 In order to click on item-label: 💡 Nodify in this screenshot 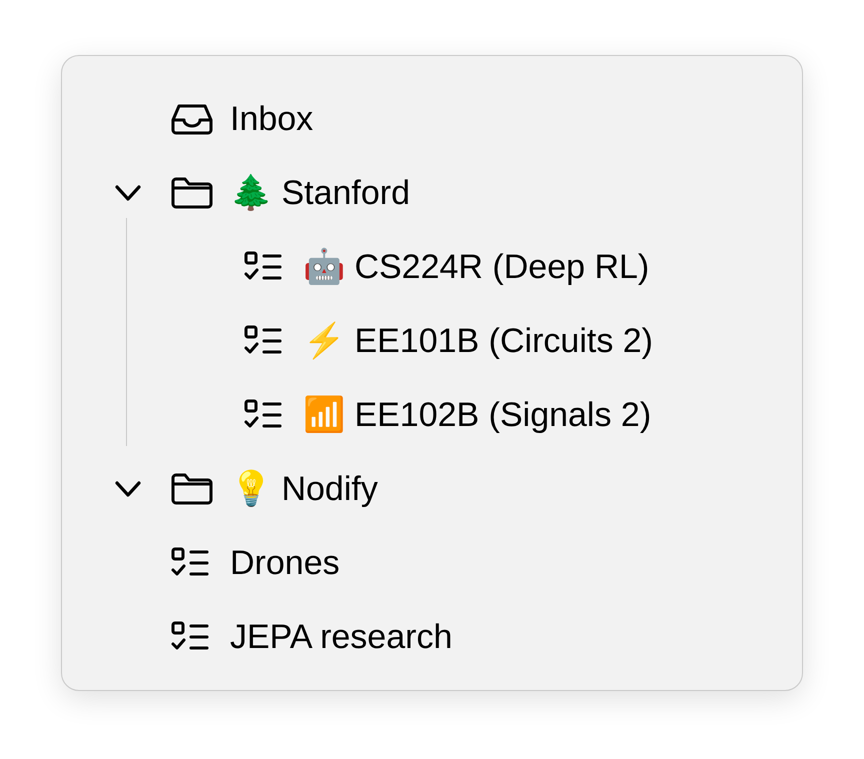, I will do `click(304, 489)`.